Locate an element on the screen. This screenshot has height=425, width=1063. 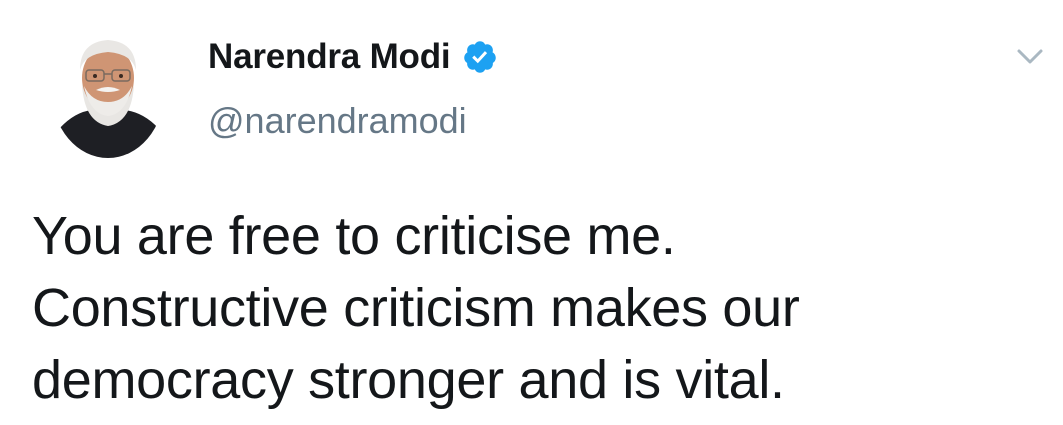
author-name-row: Narendra Modi is located at coordinates (353, 57).